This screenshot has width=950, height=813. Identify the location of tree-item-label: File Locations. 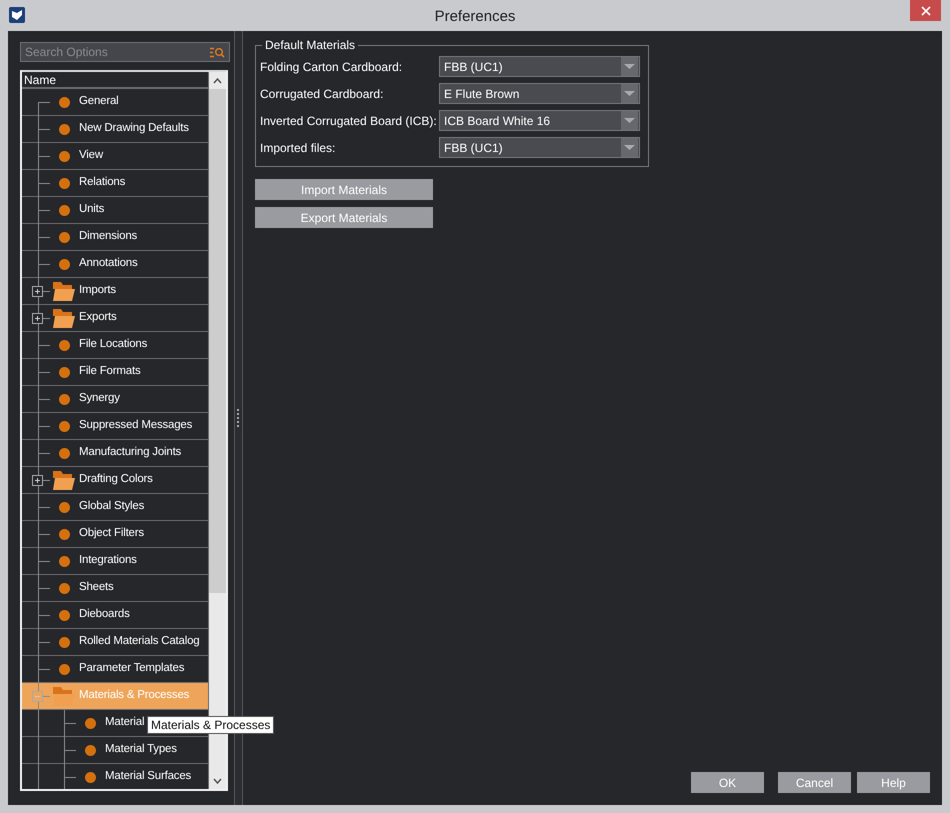
(113, 344).